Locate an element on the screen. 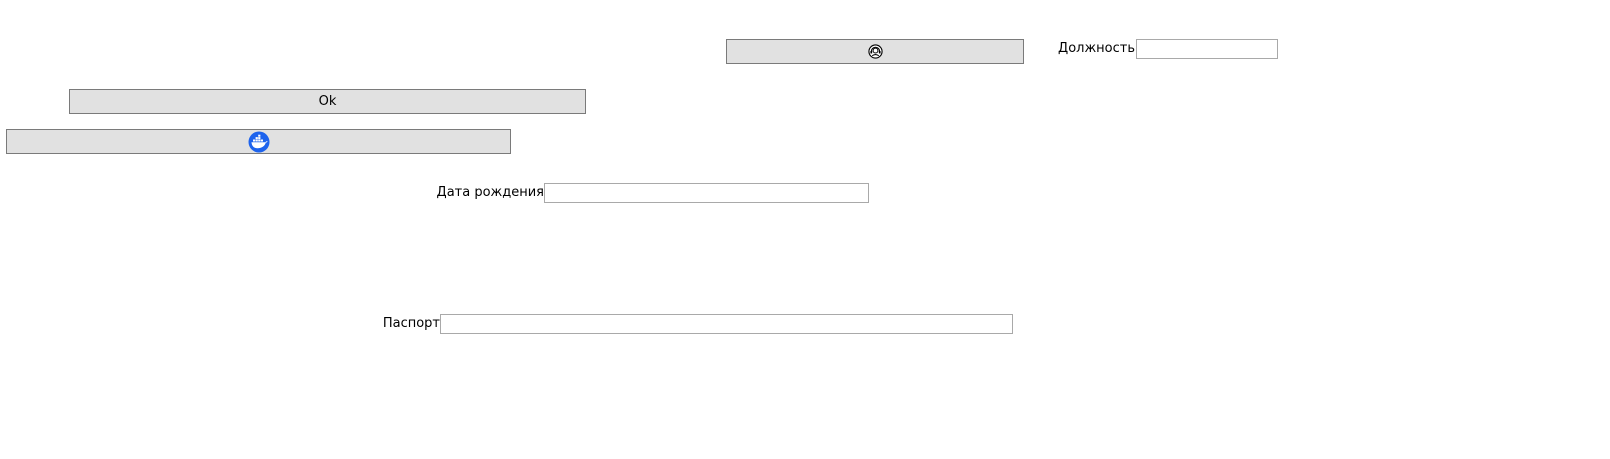 The image size is (1610, 459). ok-button-label: Ok is located at coordinates (327, 101).